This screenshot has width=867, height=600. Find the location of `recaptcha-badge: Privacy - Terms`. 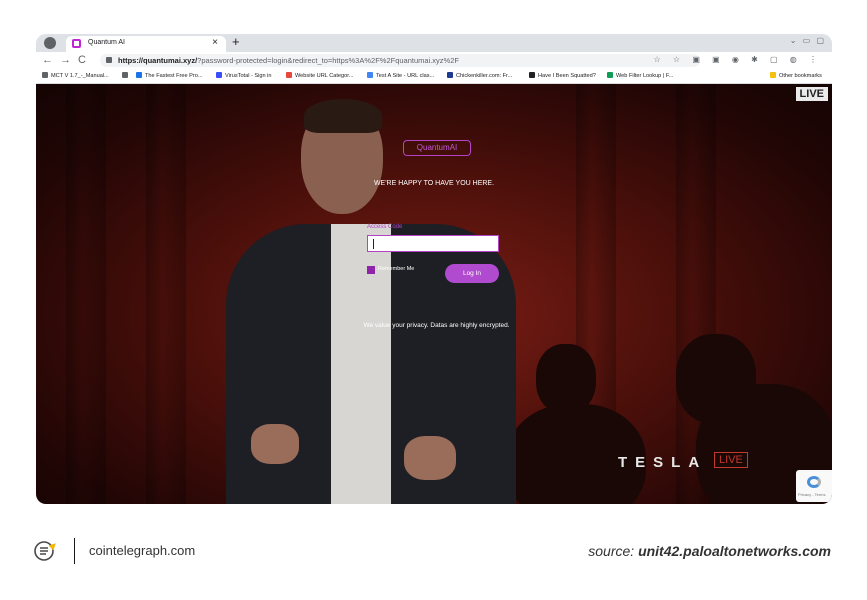

recaptcha-badge: Privacy - Terms is located at coordinates (814, 486).